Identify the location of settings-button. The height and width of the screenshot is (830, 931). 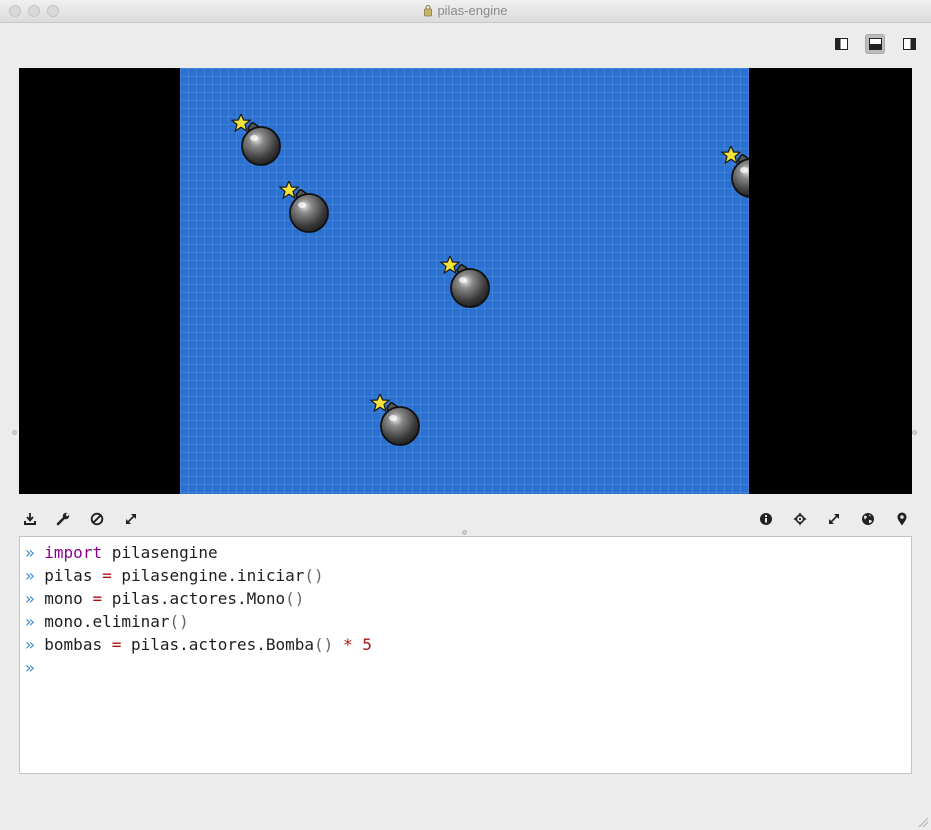
(63, 519).